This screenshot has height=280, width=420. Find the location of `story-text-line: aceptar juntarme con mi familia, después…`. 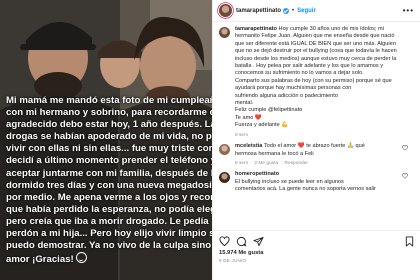

story-text-line: aceptar juntarme con mi familia, después… is located at coordinates (109, 173).